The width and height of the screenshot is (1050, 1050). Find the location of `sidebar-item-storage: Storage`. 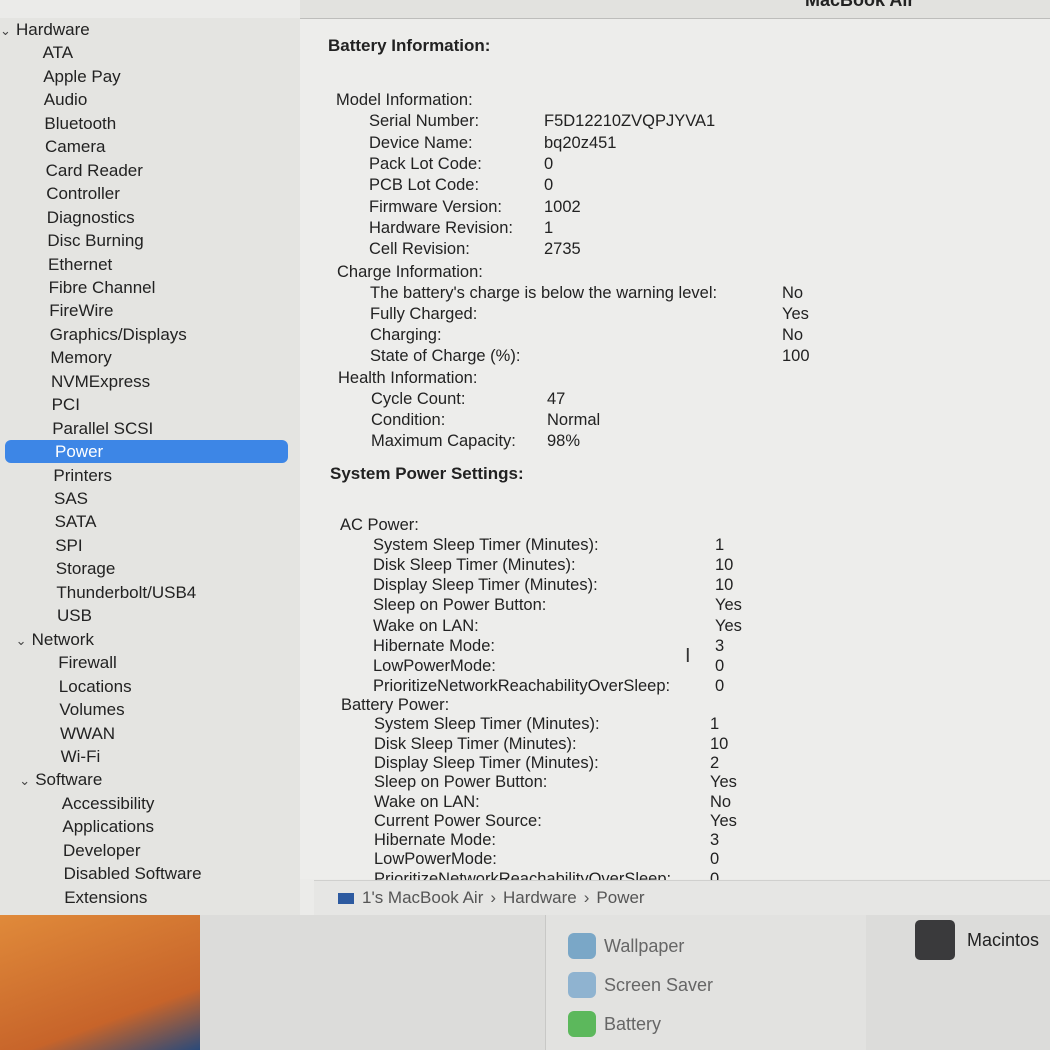

sidebar-item-storage: Storage is located at coordinates (86, 568).